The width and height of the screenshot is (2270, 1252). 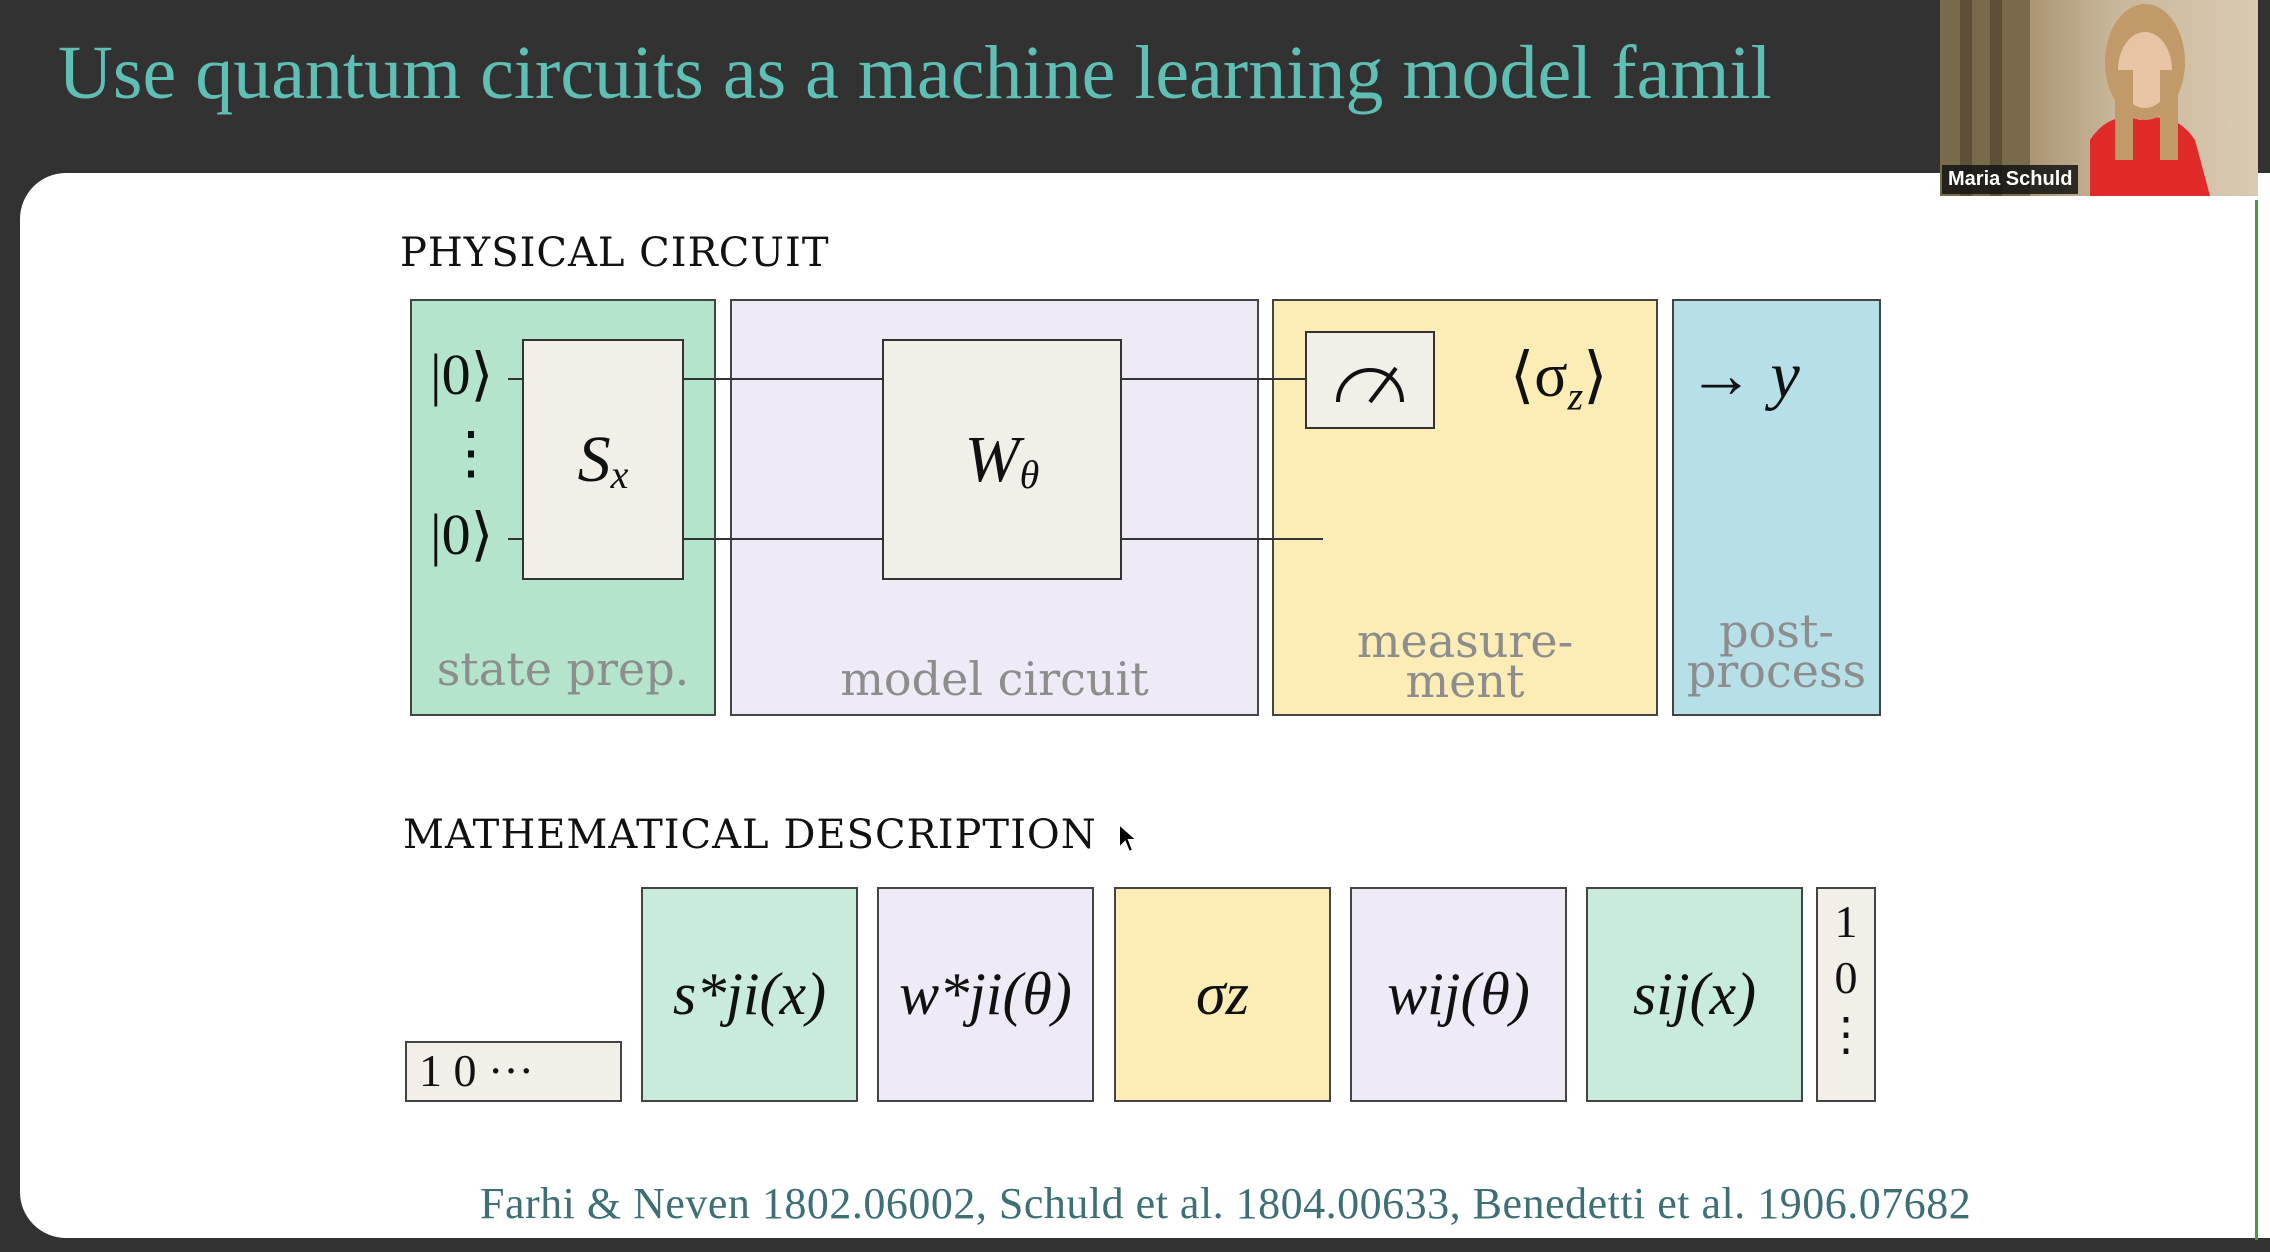 I want to click on postprocess-label-2: process, so click(x=1776, y=671).